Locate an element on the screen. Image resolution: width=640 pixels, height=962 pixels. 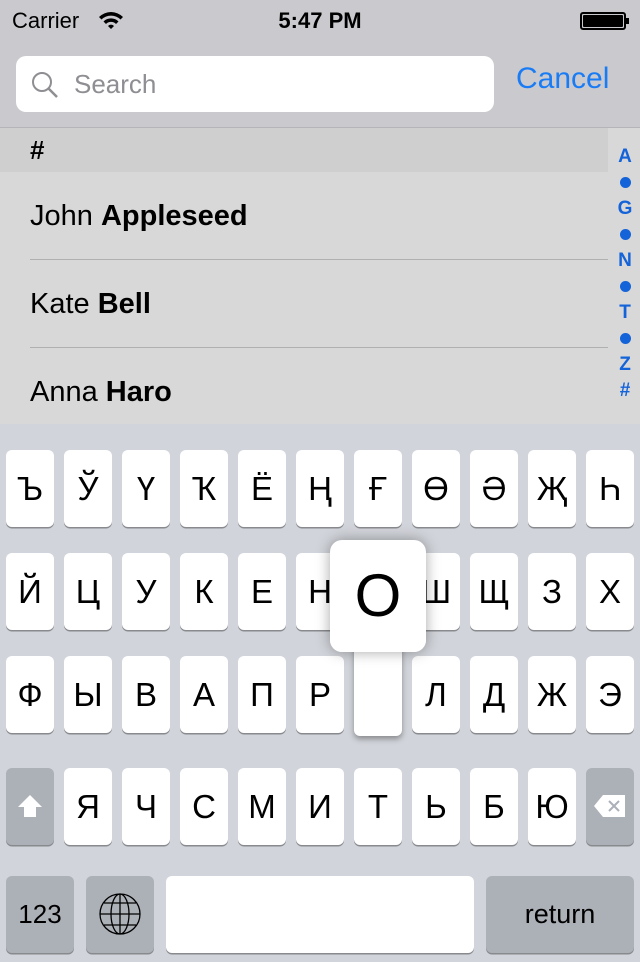
key: Җ is located at coordinates (552, 488).